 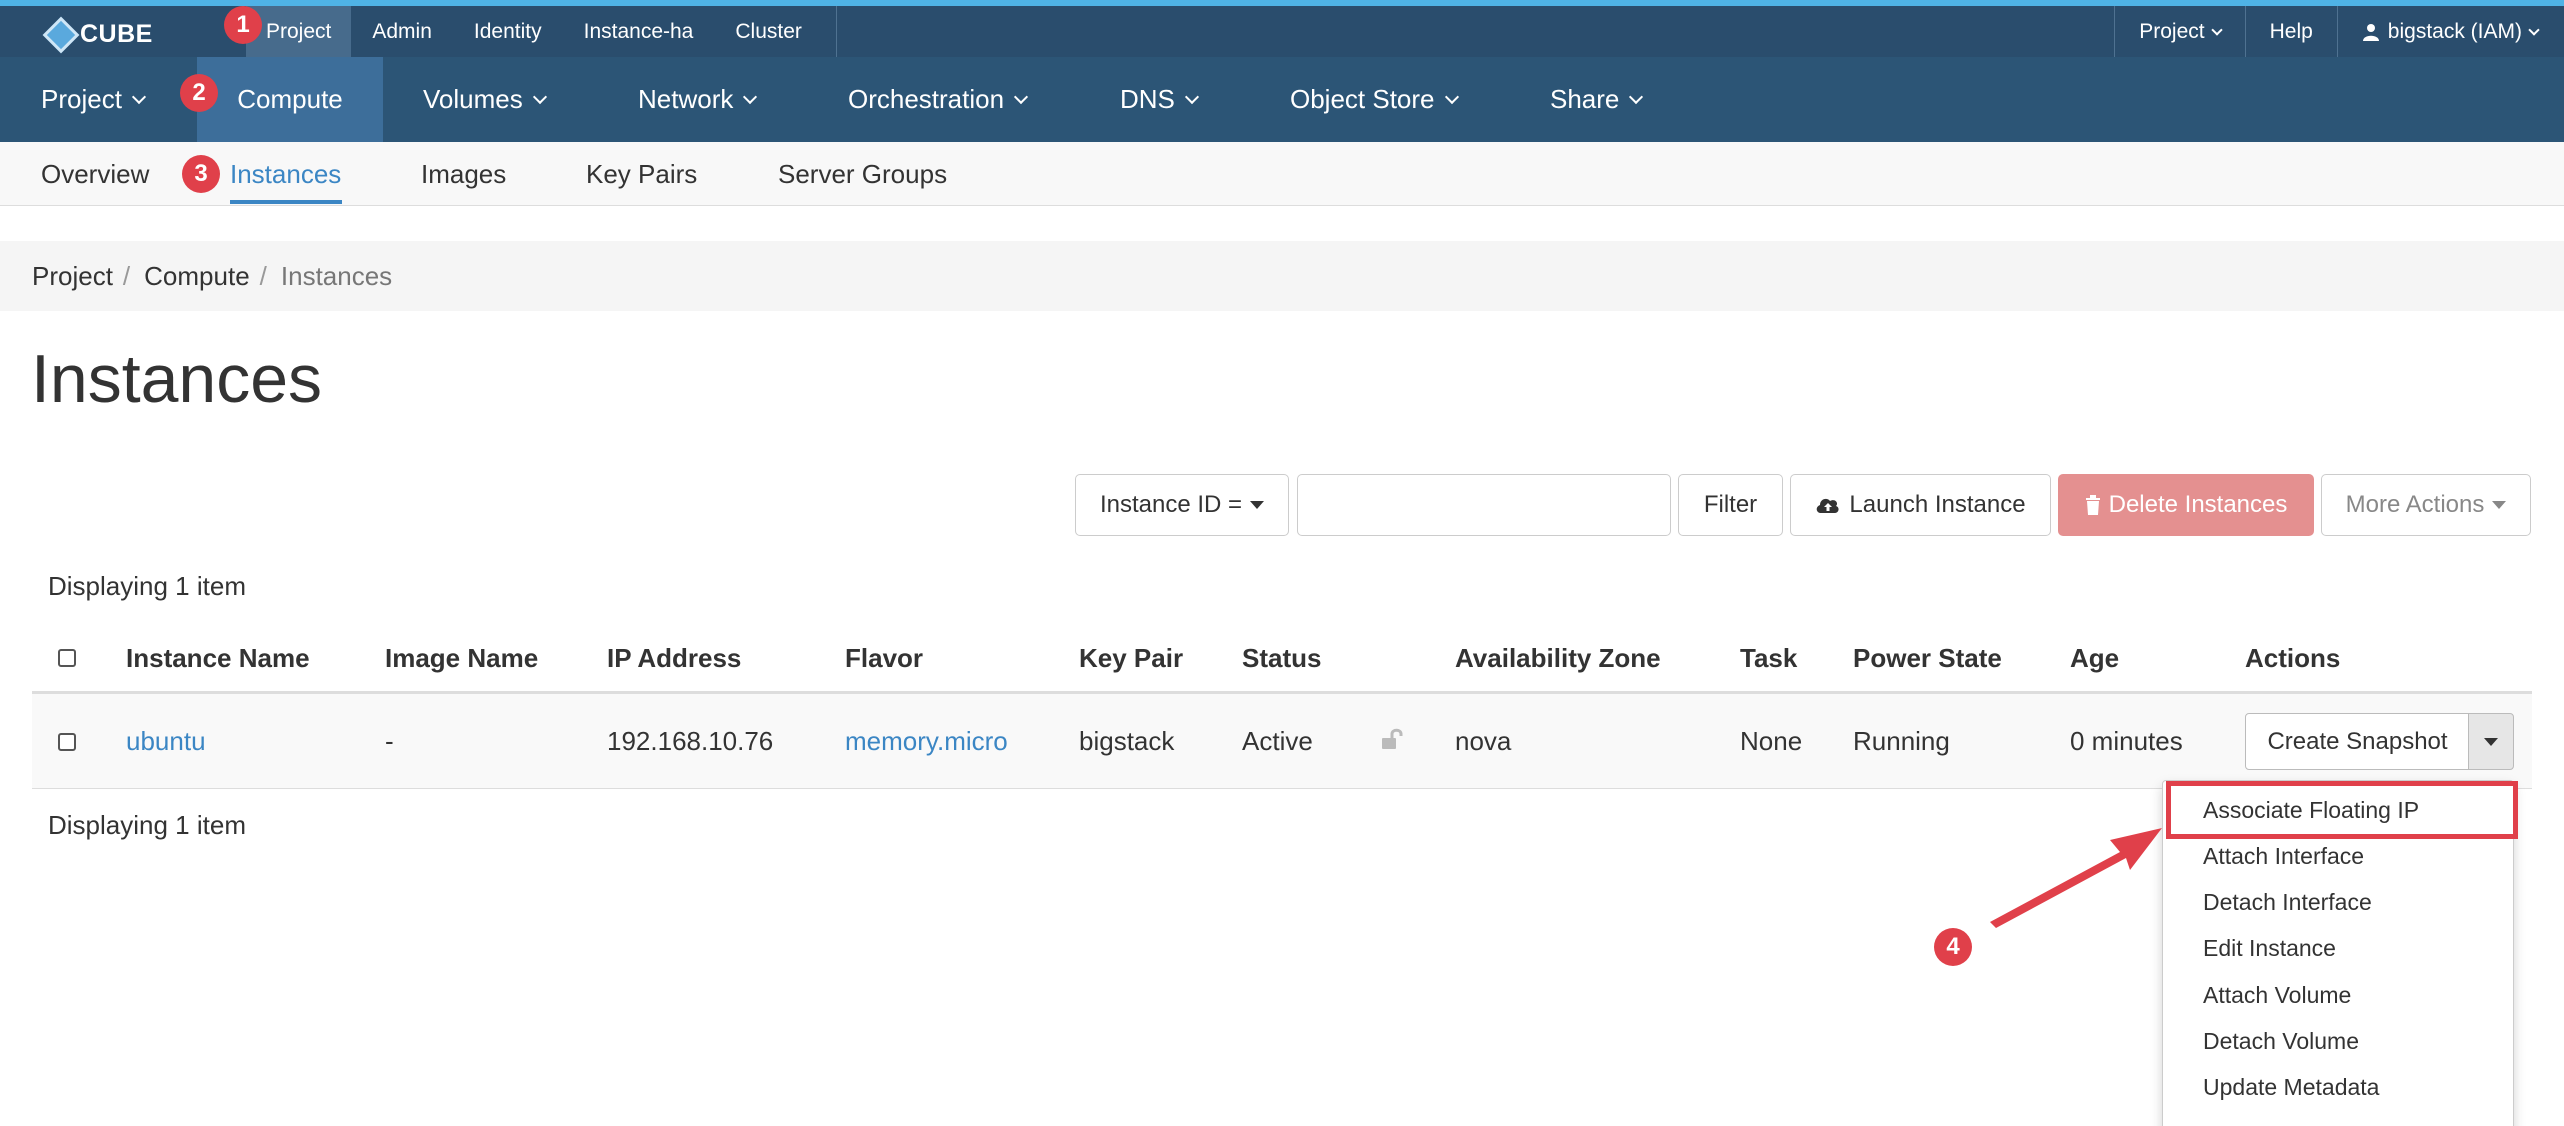 I want to click on mainnav-dns-label: DNS, so click(x=1147, y=99).